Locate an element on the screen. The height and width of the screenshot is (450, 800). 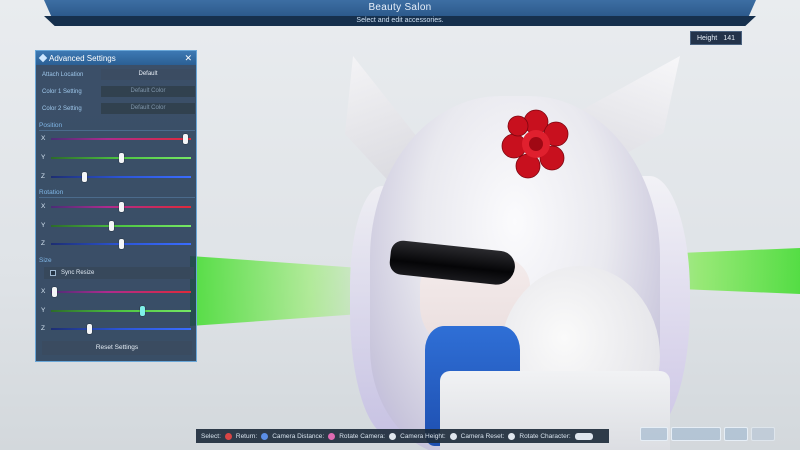
screenshot-icon is located at coordinates (736, 434).